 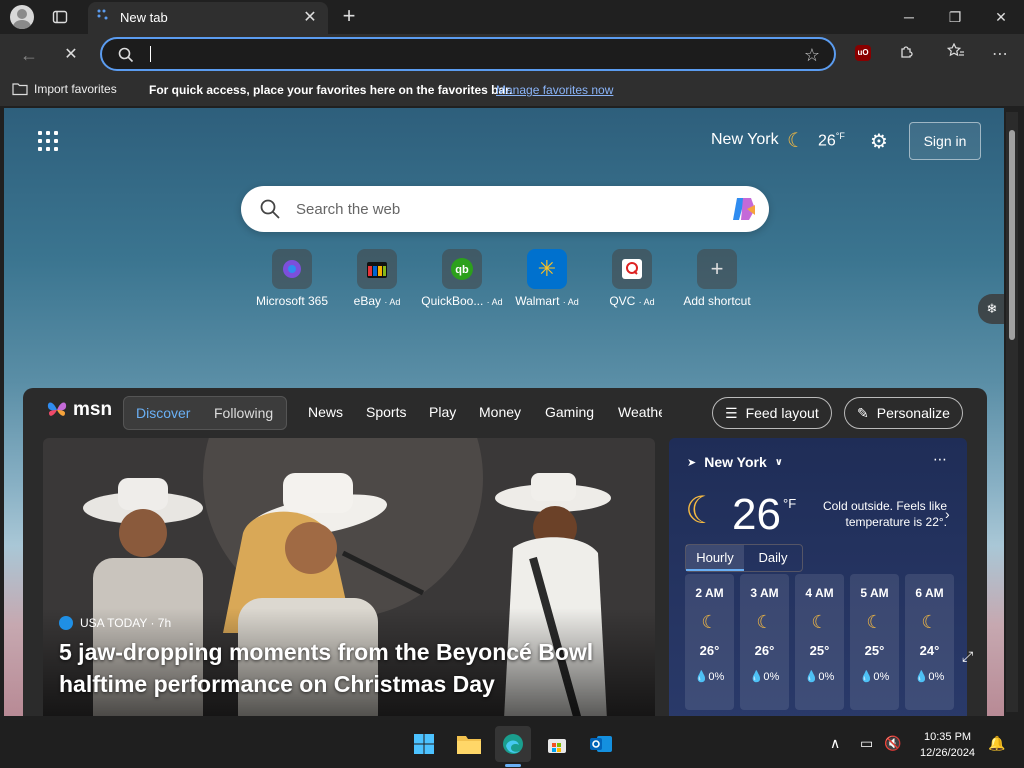 I want to click on tab-sports: Sports, so click(x=386, y=412).